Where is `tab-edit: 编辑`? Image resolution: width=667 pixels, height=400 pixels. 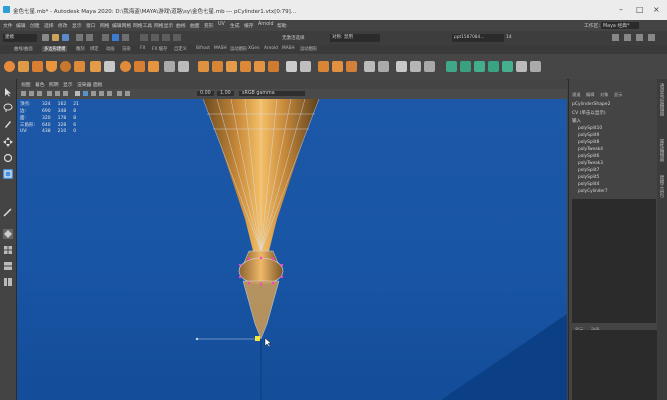 tab-edit: 编辑 is located at coordinates (590, 95).